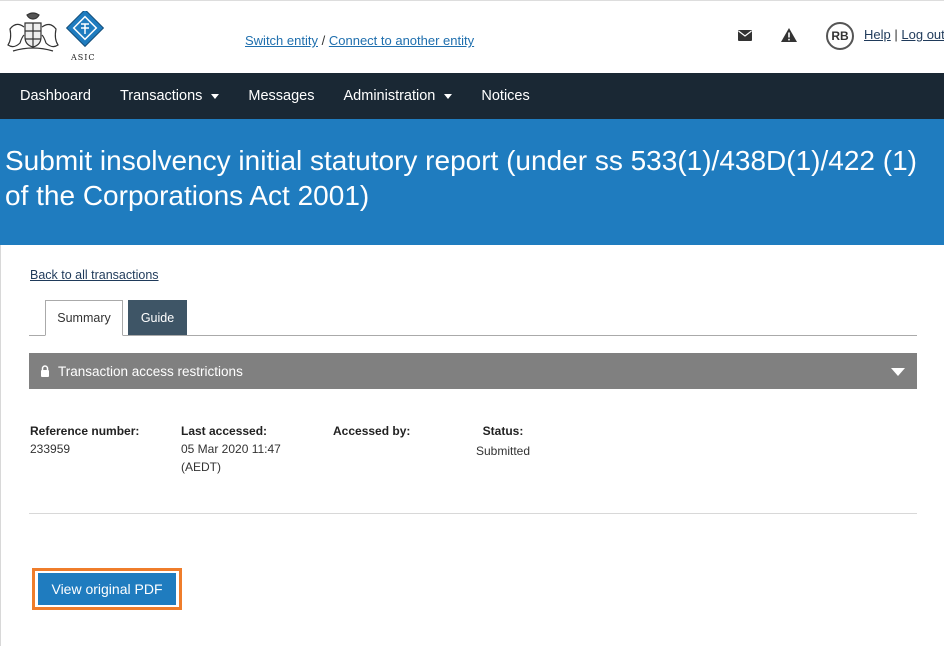 The image size is (944, 646). What do you see at coordinates (503, 451) in the screenshot?
I see `status-value: Submitted` at bounding box center [503, 451].